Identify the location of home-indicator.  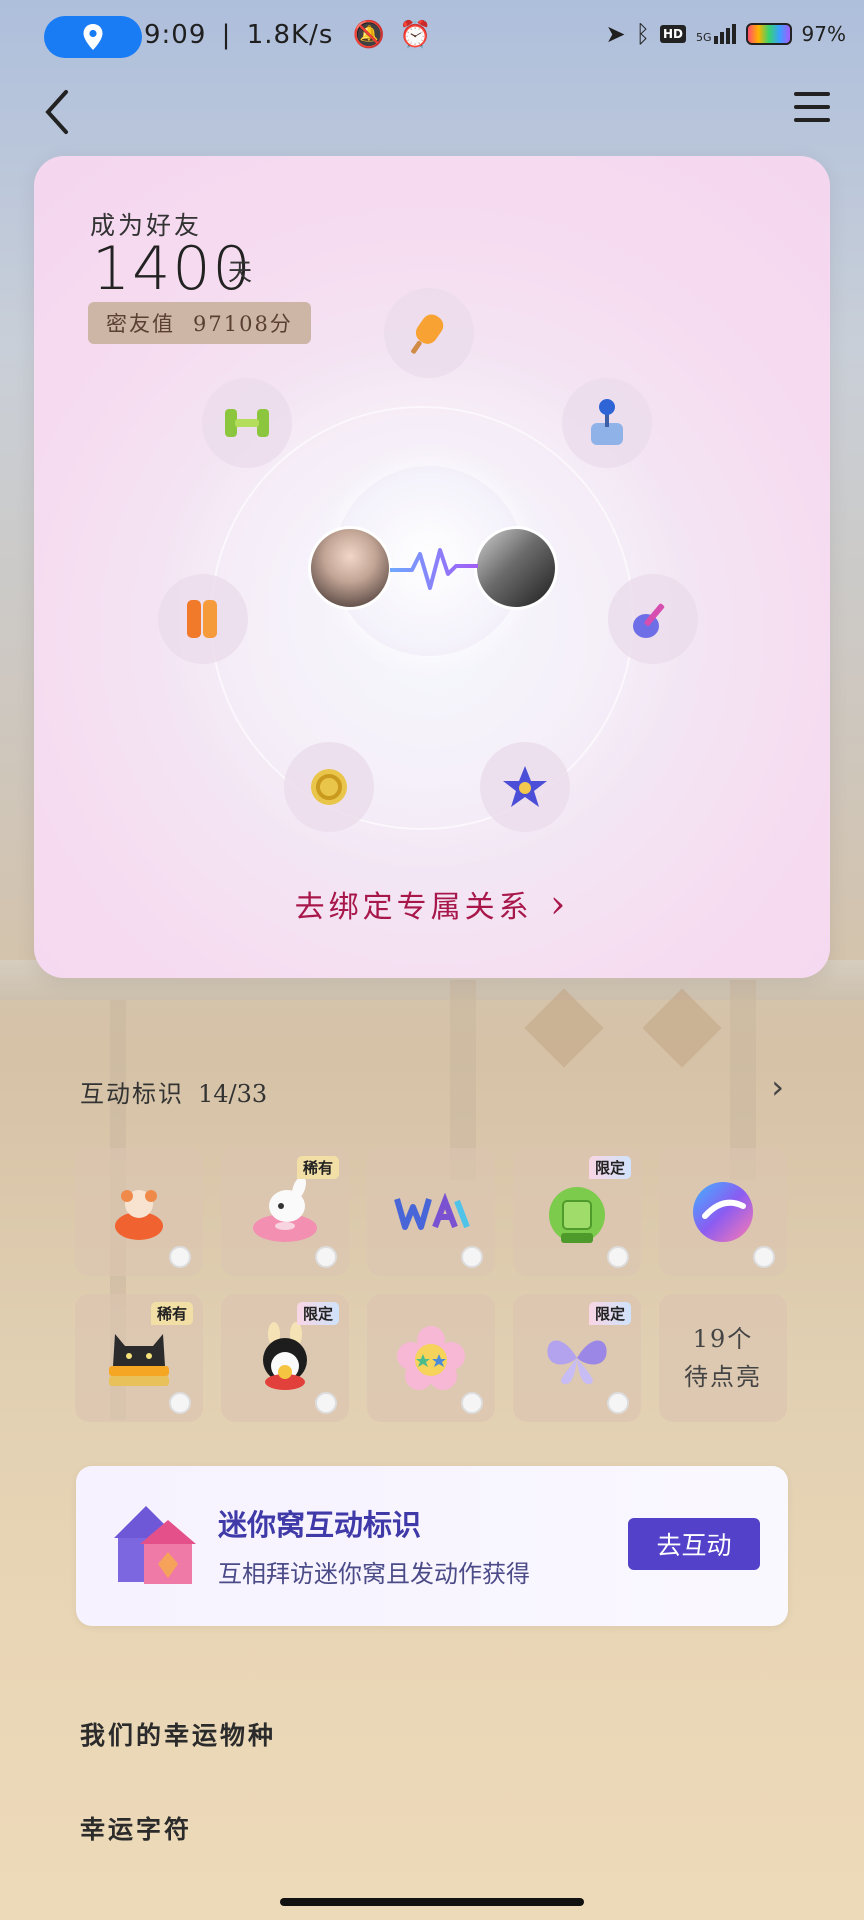
(432, 1902).